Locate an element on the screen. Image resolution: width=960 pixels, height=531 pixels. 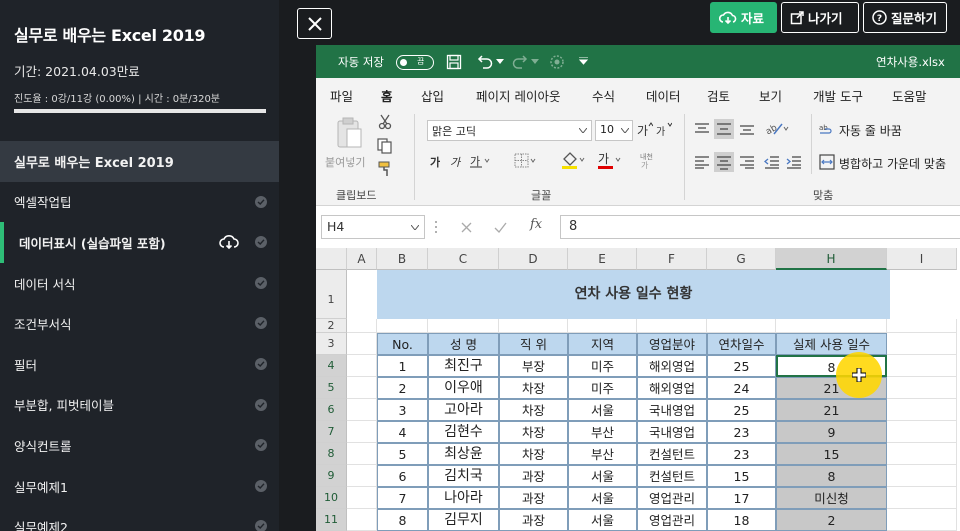
customize-toolbar-icon is located at coordinates (583, 61).